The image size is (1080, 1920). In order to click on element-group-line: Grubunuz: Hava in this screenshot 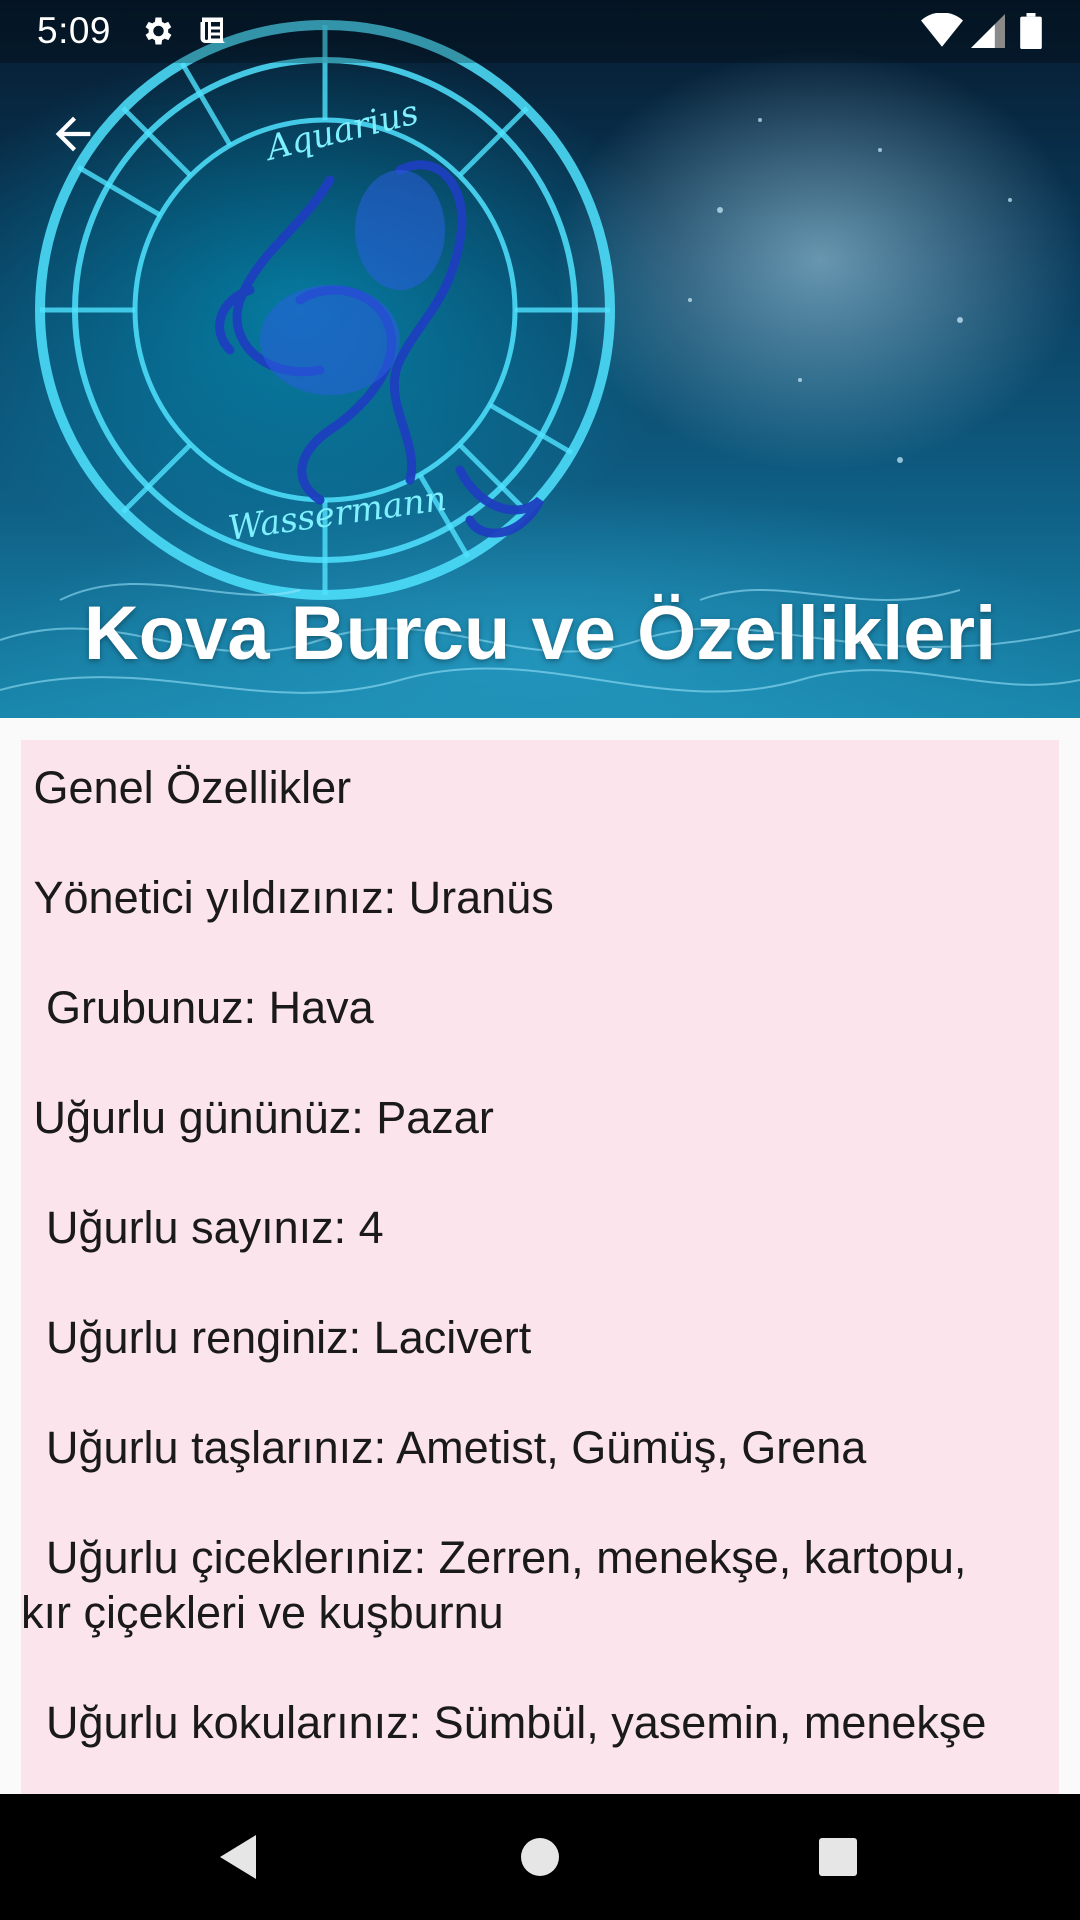, I will do `click(197, 1007)`.